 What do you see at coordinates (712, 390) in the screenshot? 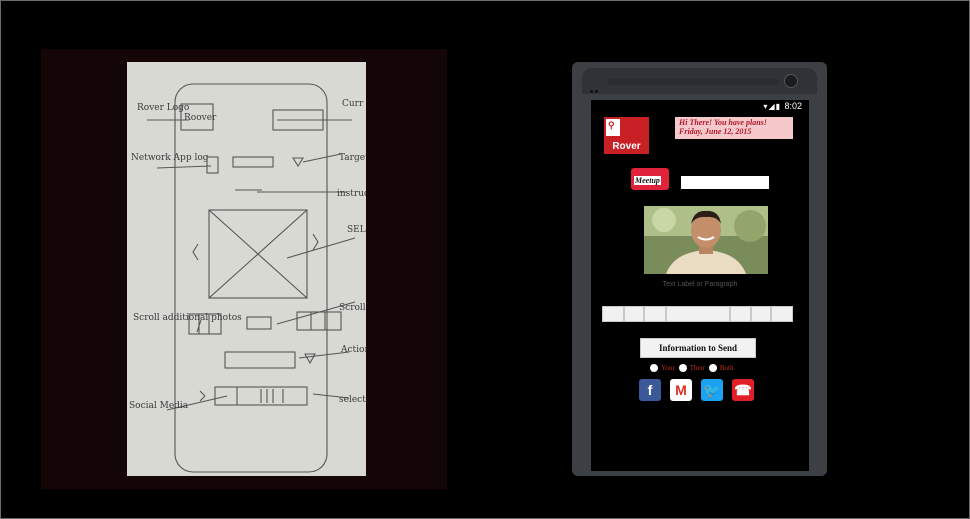
I see `twitter-icon: 🐦` at bounding box center [712, 390].